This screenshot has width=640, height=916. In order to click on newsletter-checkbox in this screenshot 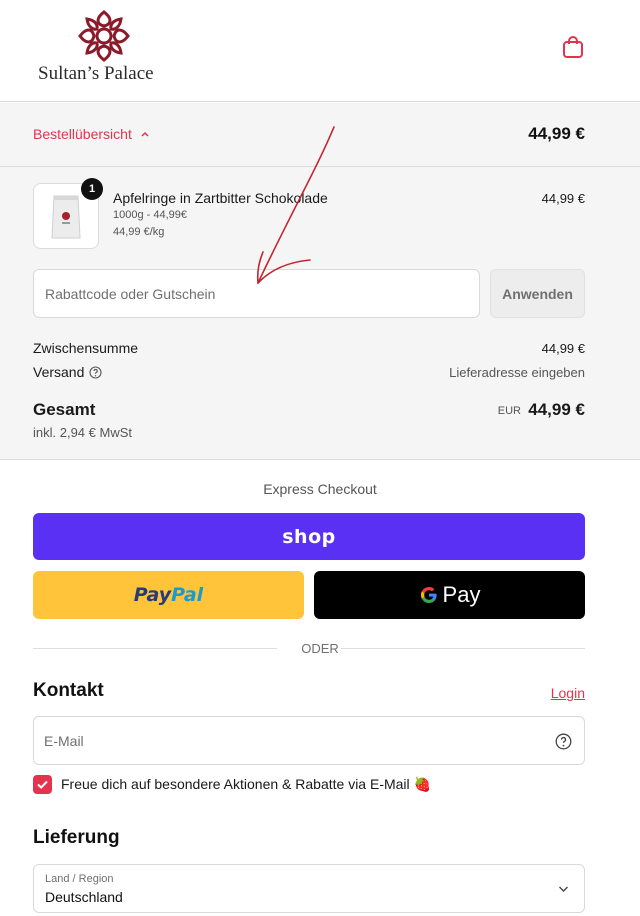, I will do `click(42, 784)`.